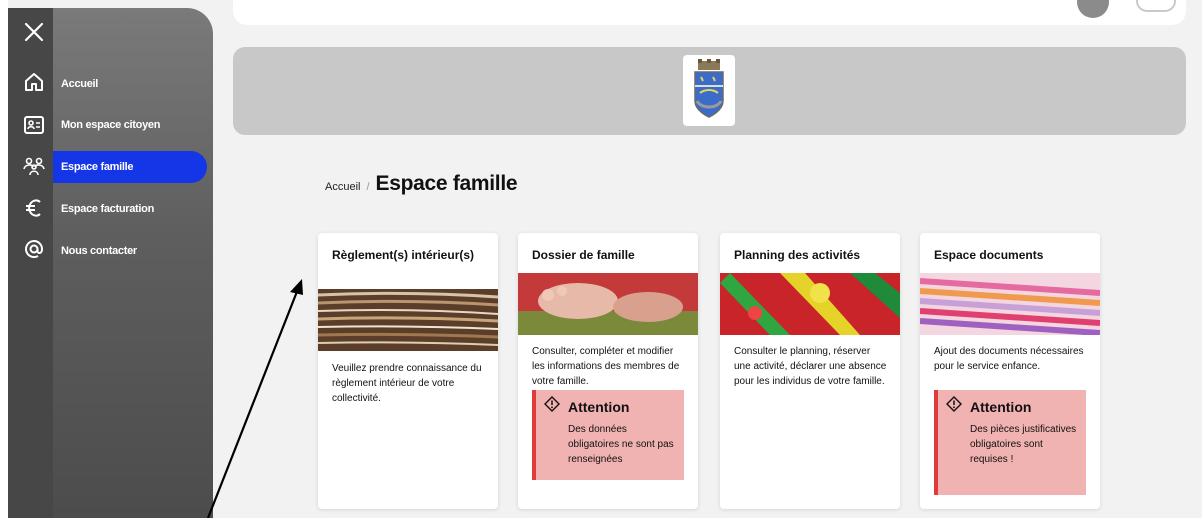 The width and height of the screenshot is (1202, 518). What do you see at coordinates (4, 259) in the screenshot?
I see `left-border` at bounding box center [4, 259].